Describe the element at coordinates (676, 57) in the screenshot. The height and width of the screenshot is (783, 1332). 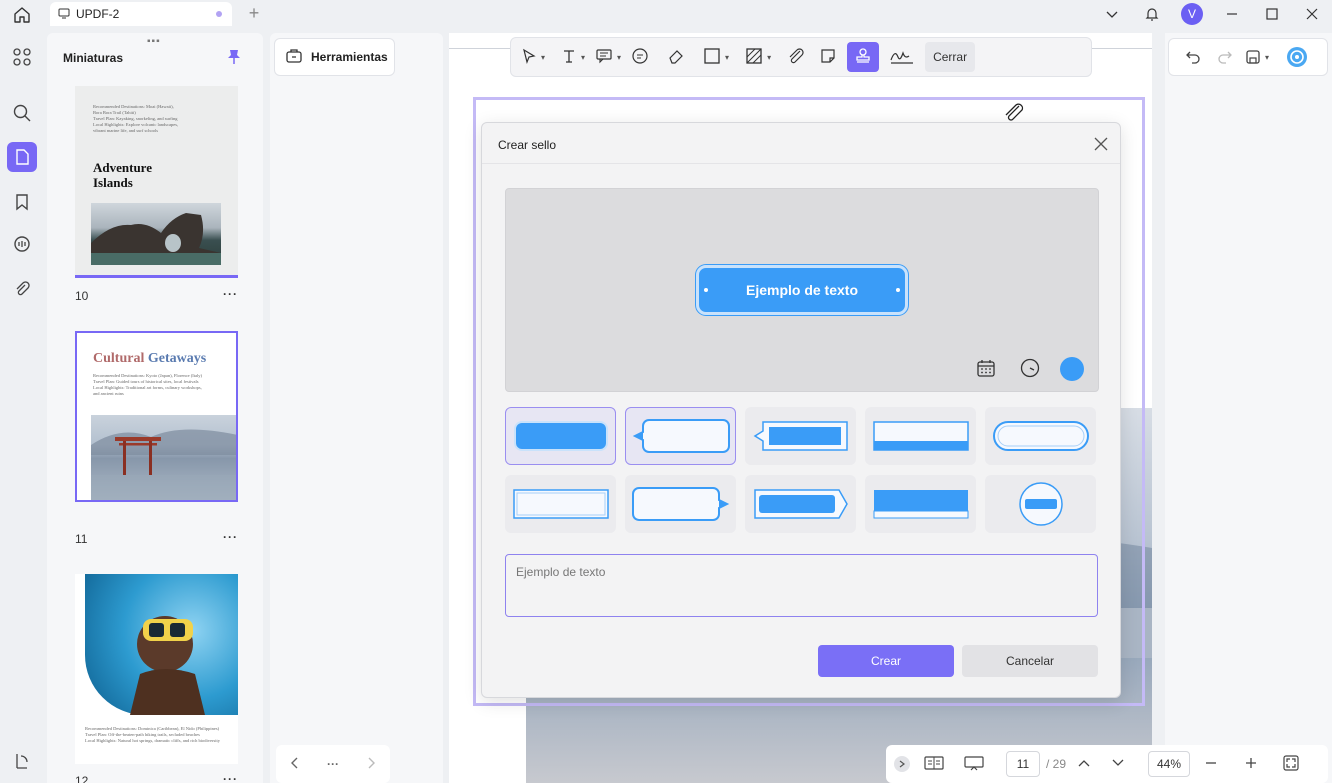
I see `eraser-tool` at that location.